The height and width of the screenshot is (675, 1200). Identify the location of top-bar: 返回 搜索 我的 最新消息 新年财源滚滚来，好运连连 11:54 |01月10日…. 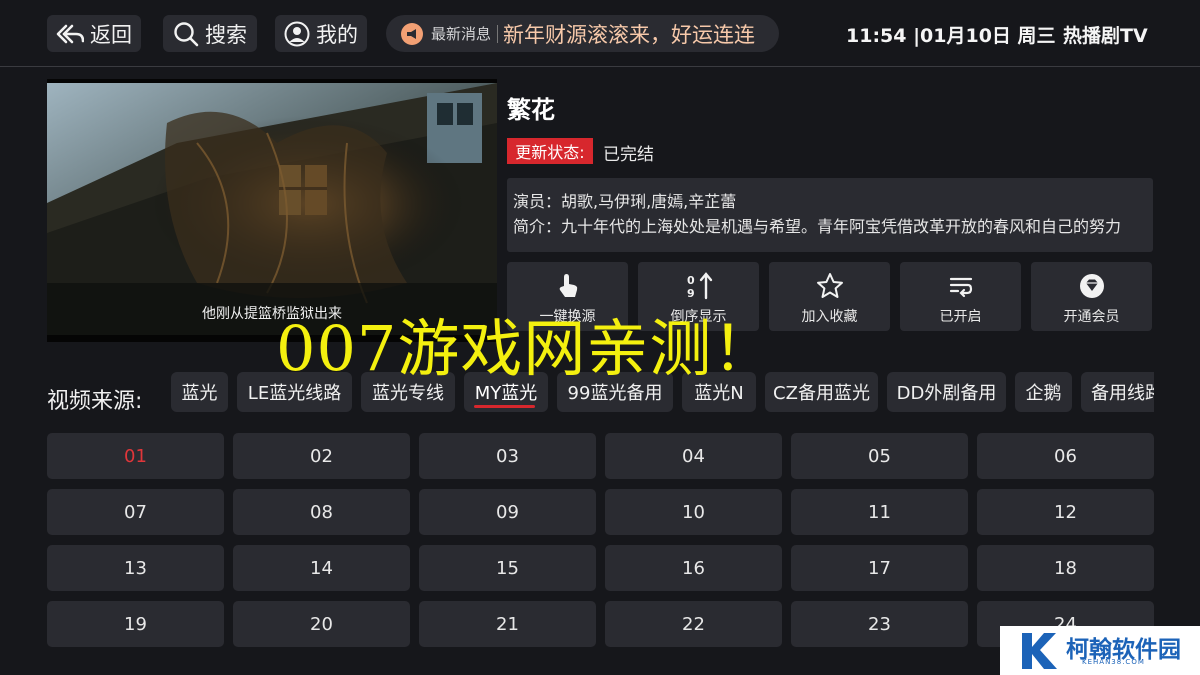
(600, 33).